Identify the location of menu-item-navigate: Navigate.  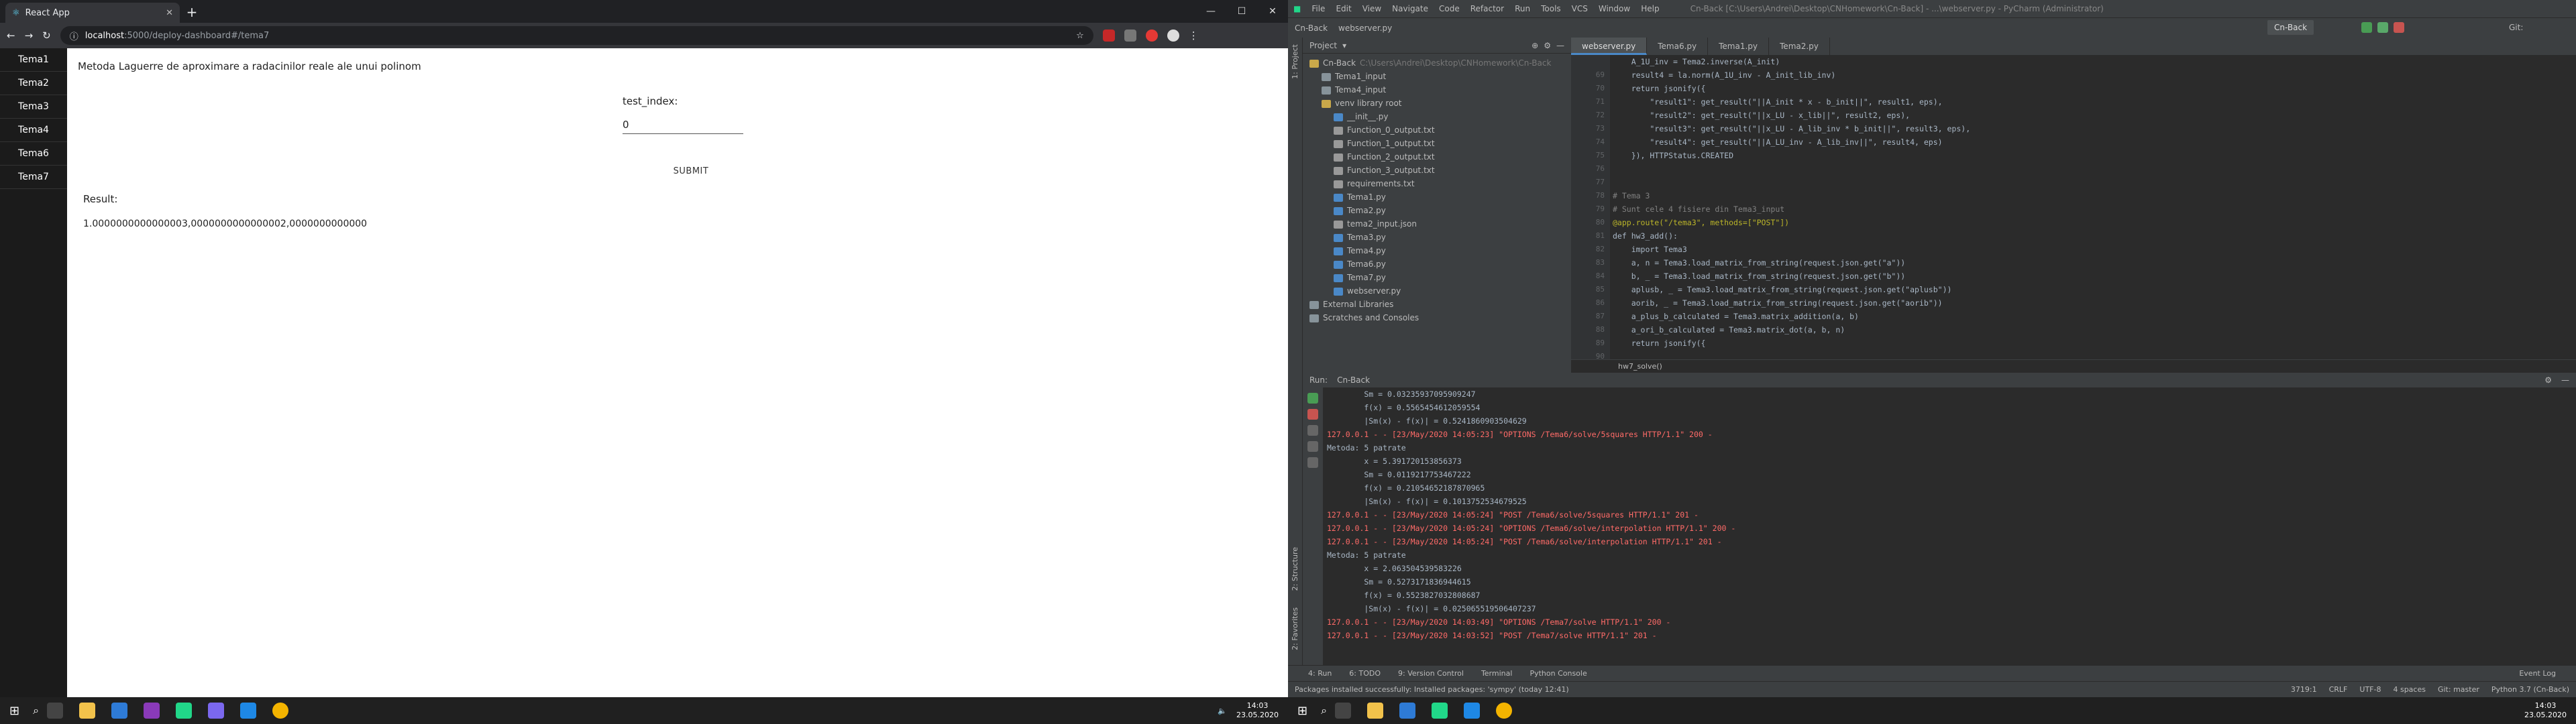
(1410, 8).